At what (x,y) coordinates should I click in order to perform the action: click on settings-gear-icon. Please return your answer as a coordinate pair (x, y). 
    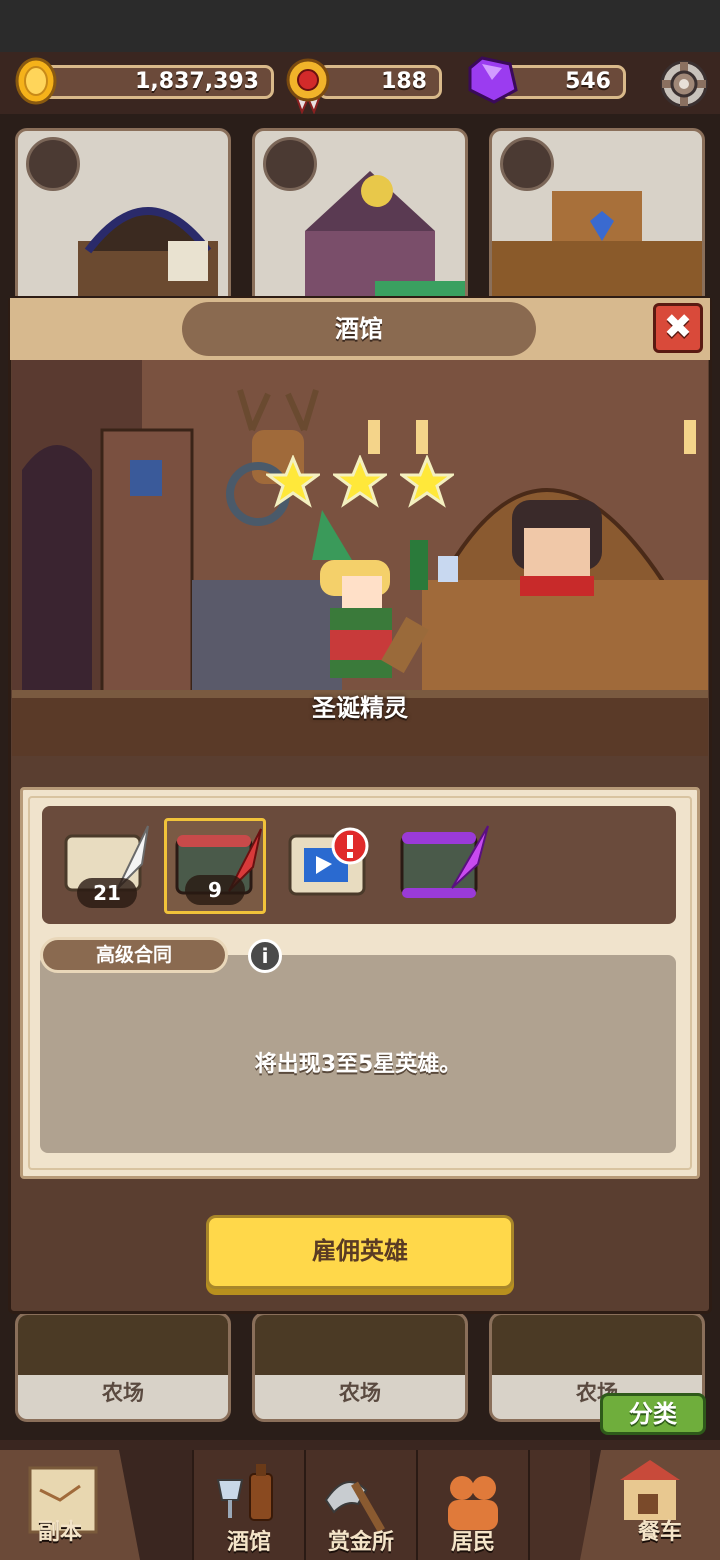
    Looking at the image, I should click on (684, 84).